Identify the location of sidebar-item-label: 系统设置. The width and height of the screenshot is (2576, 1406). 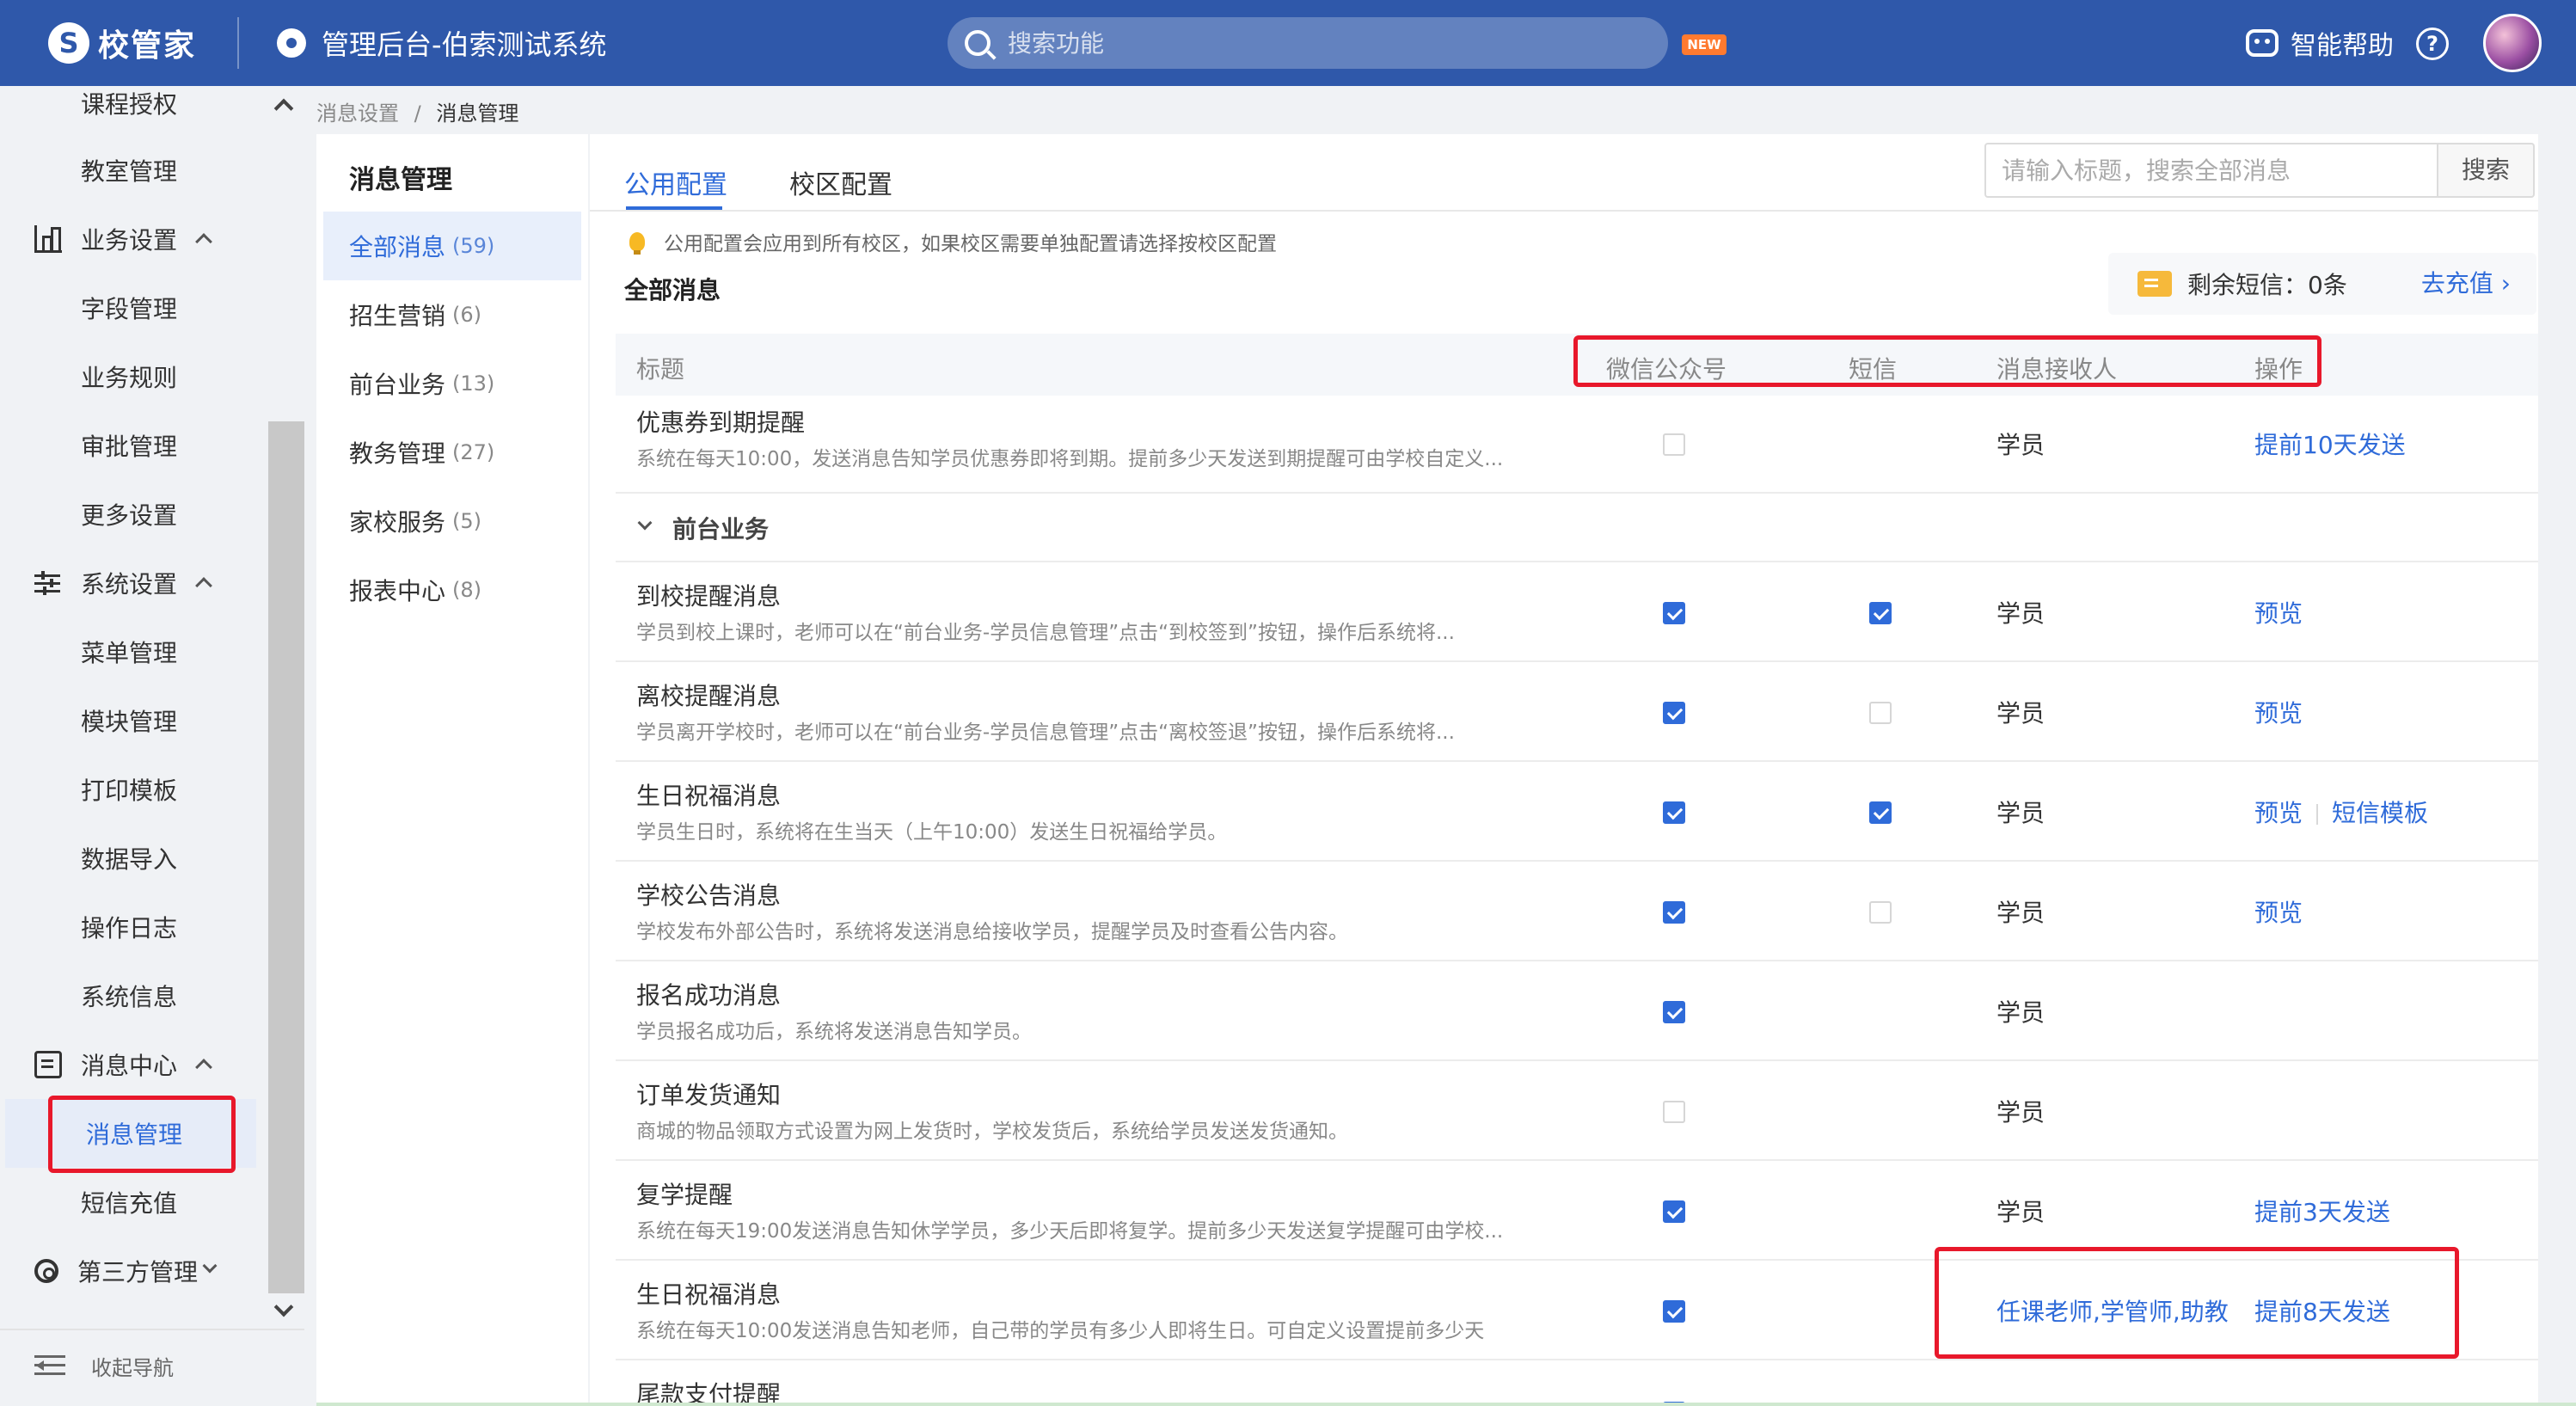
(129, 584).